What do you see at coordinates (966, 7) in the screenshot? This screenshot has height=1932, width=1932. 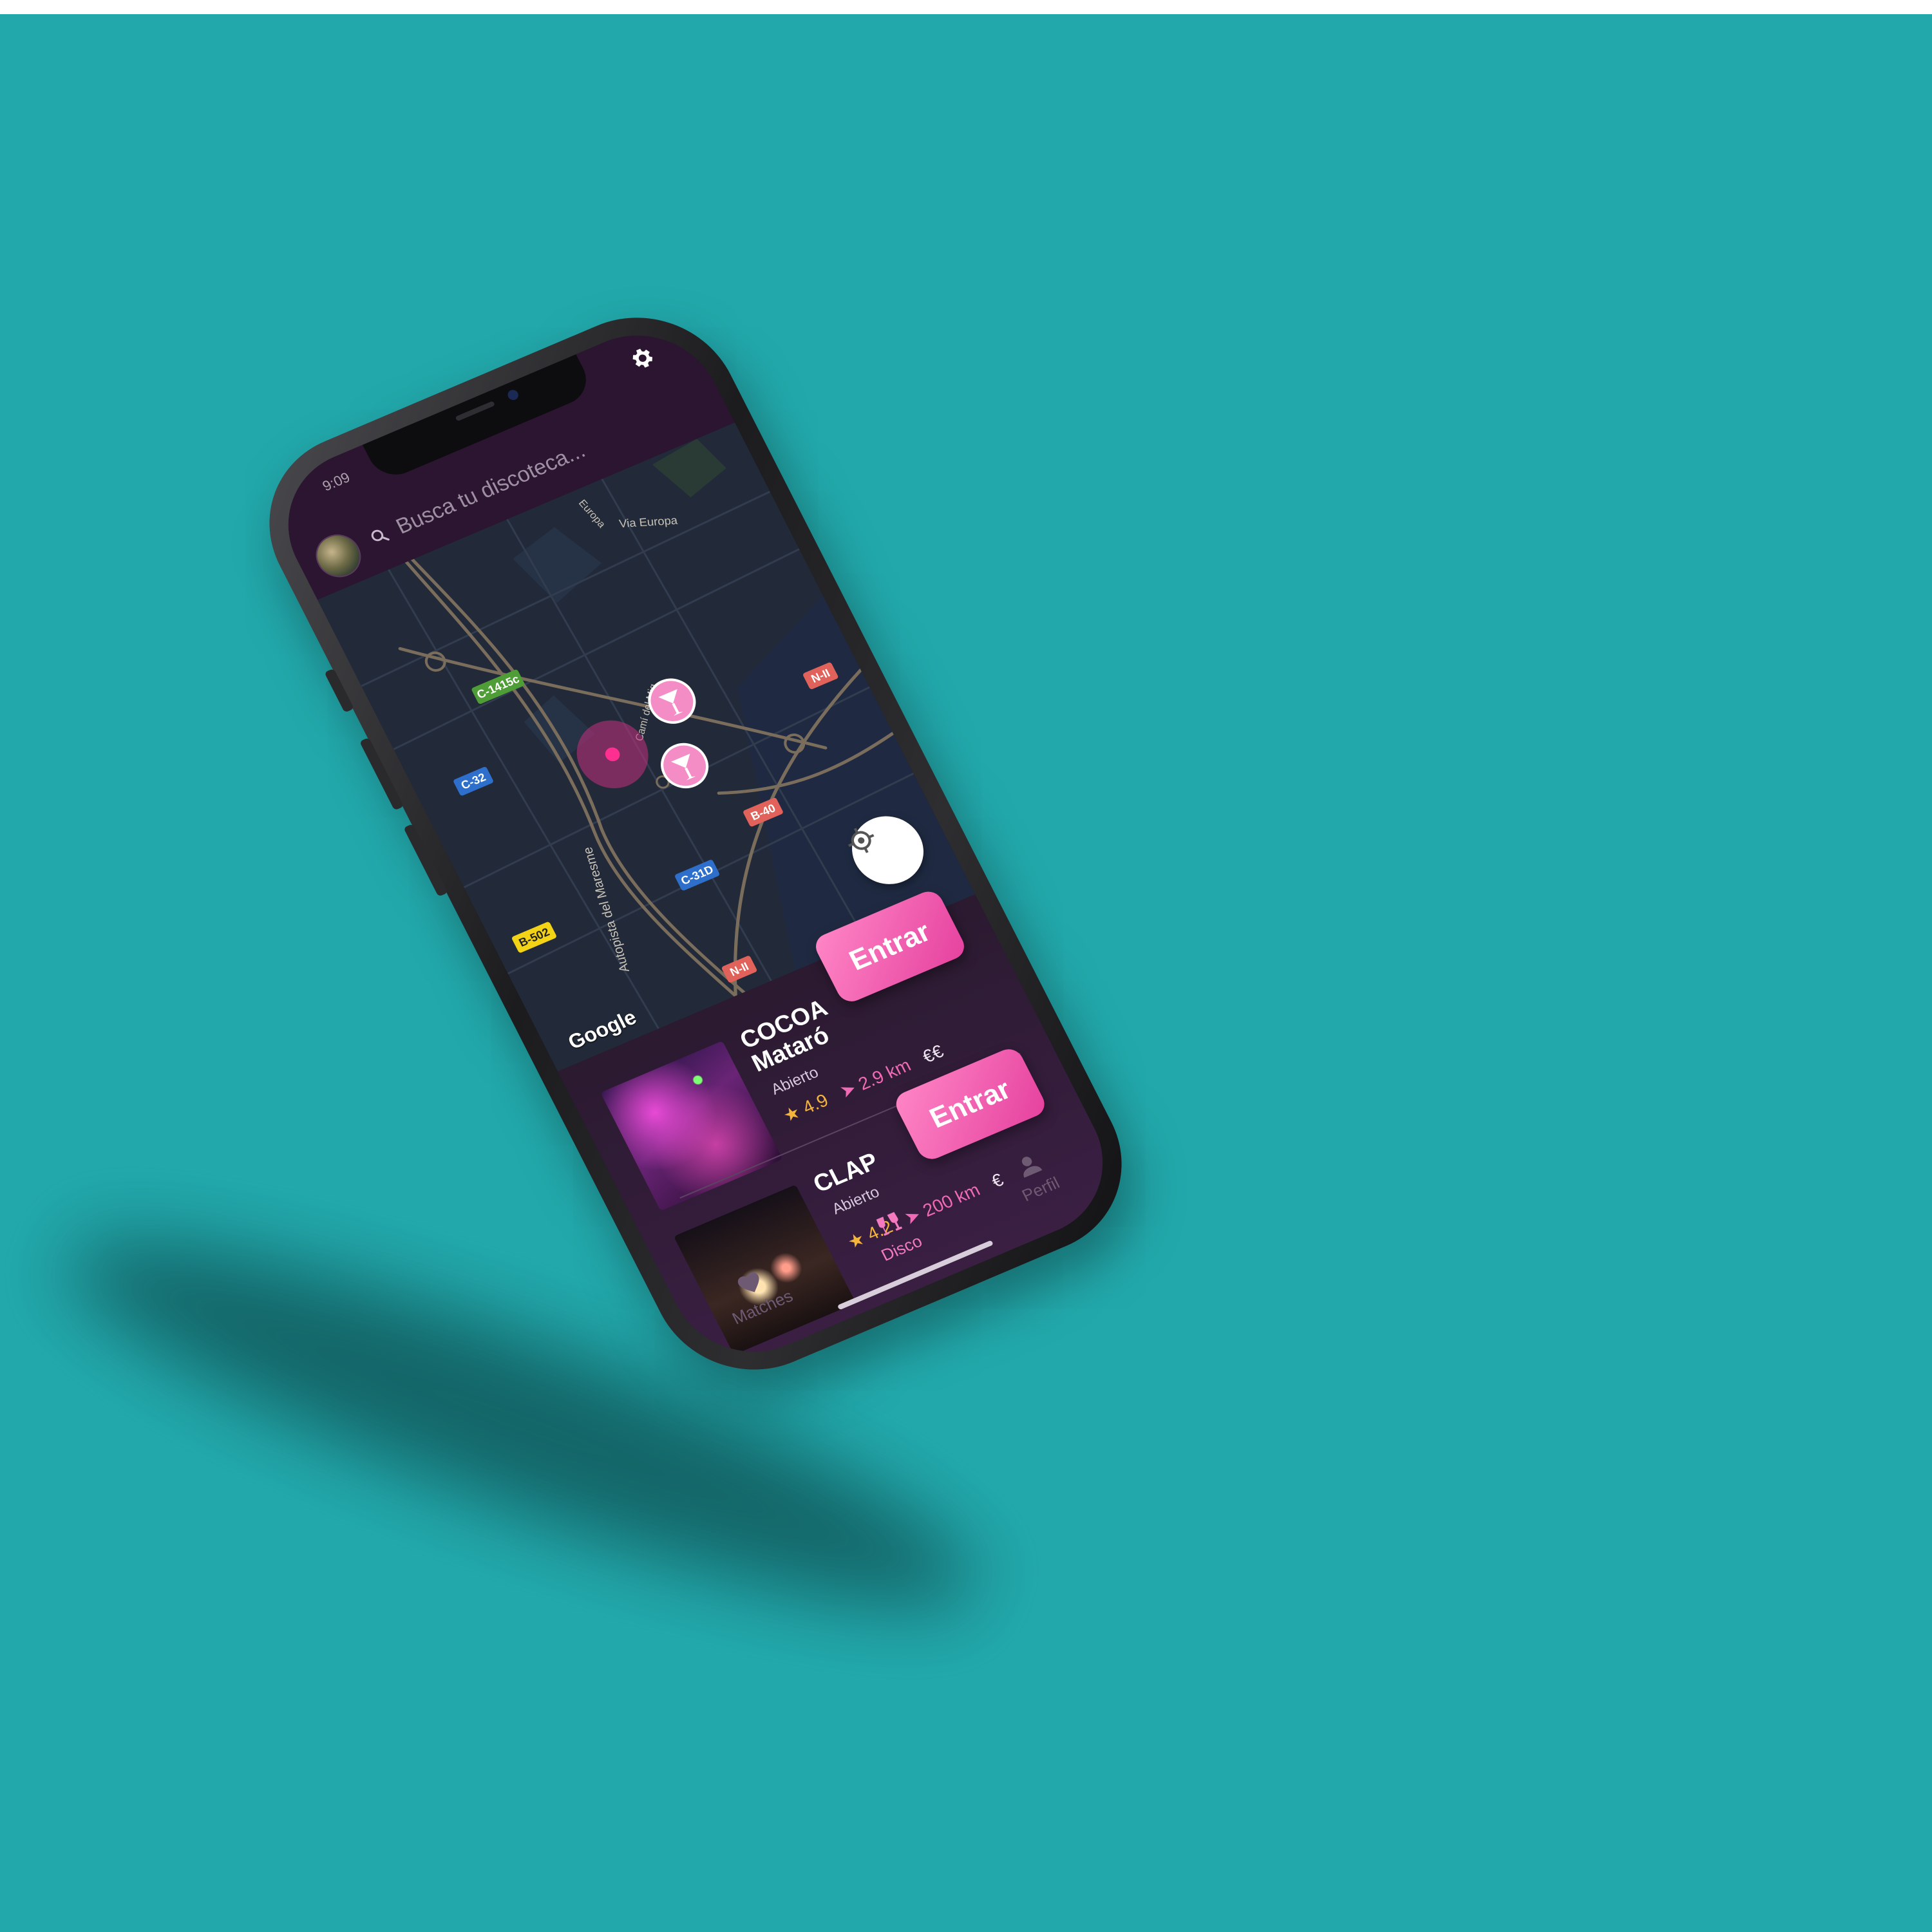 I see `top-strip` at bounding box center [966, 7].